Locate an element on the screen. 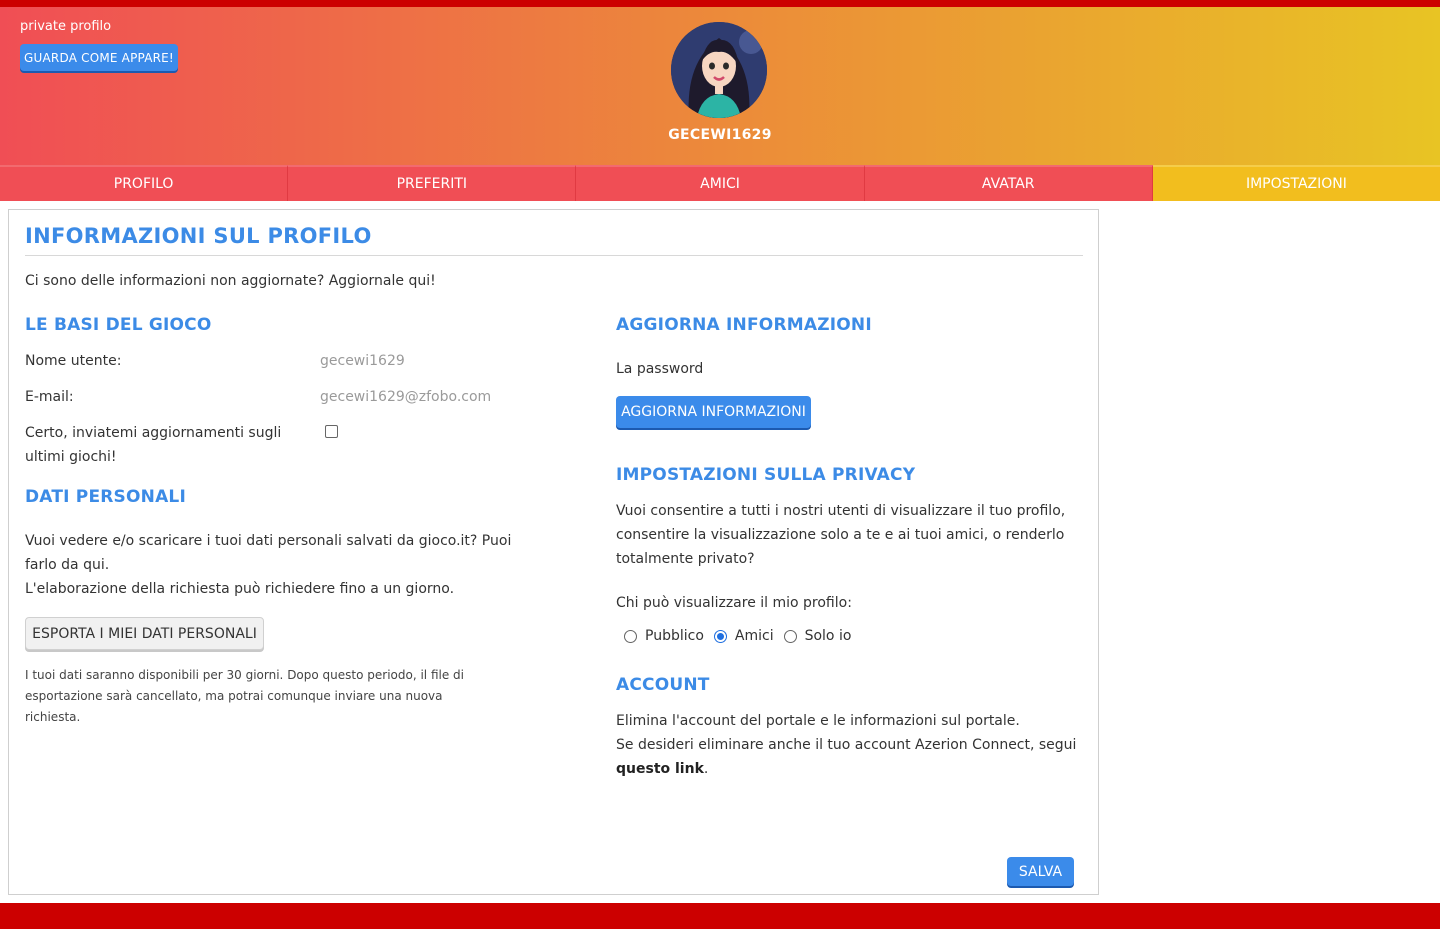 This screenshot has width=1440, height=929. tab-impostazioni: IMPOSTAZIONI is located at coordinates (1296, 183).